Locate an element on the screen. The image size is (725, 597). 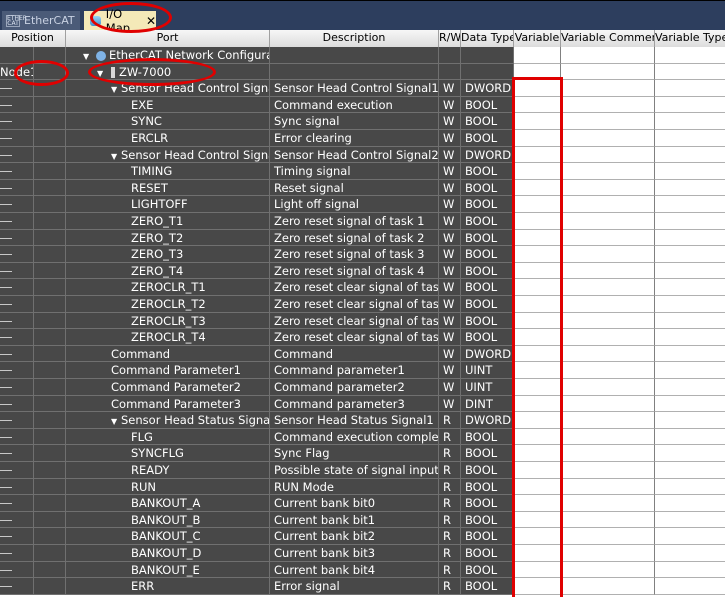
table-row: ZERO_T2 Zero reset signal of task 2 W BOOL is located at coordinates (362, 238).